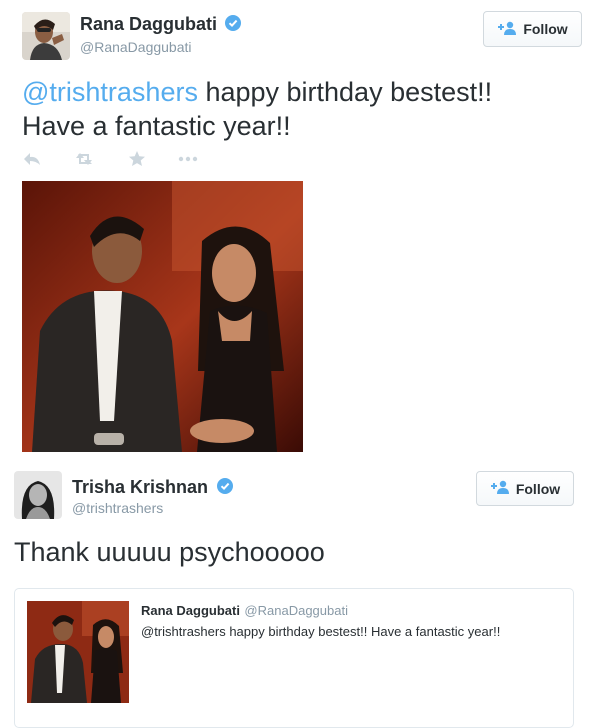 The height and width of the screenshot is (728, 598). I want to click on quoted-header: Rana Daggubati @RanaDaggubati, so click(244, 611).